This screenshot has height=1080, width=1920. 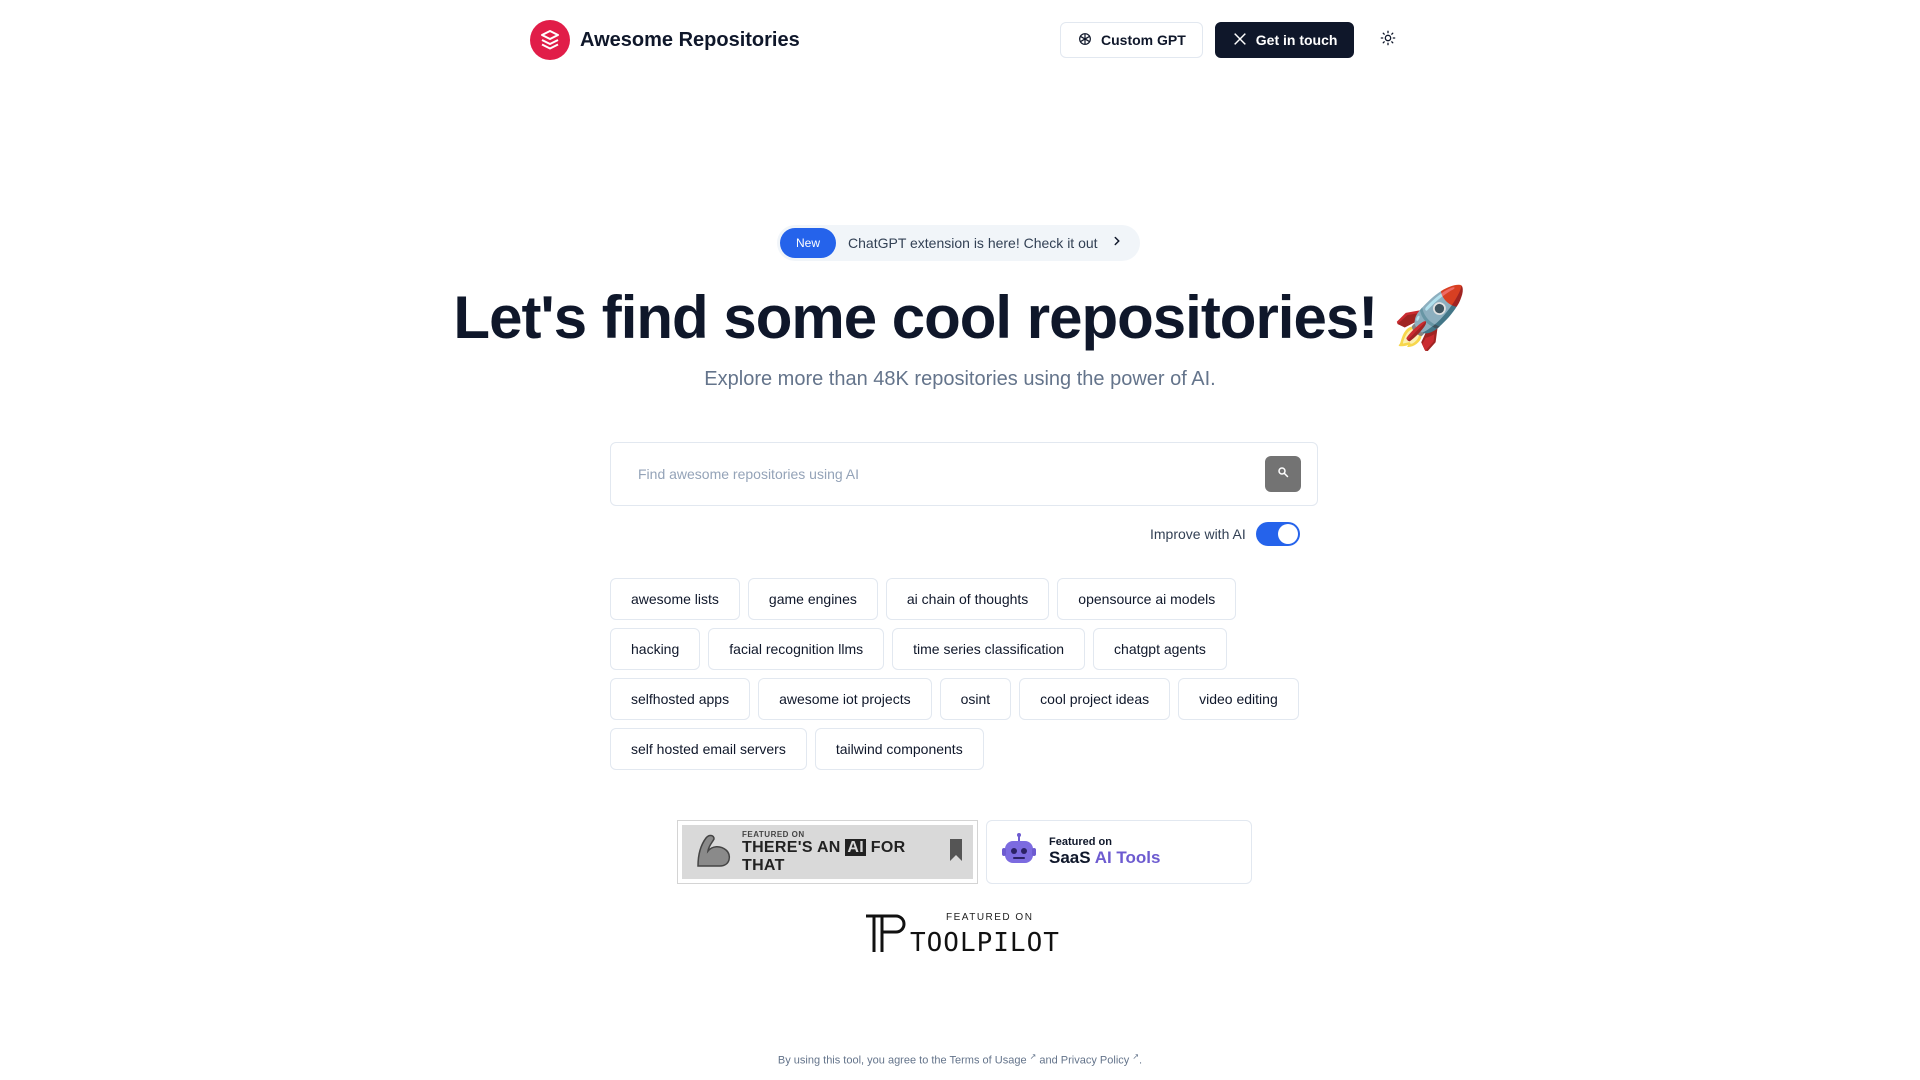 I want to click on chevron-right-icon, so click(x=1117, y=243).